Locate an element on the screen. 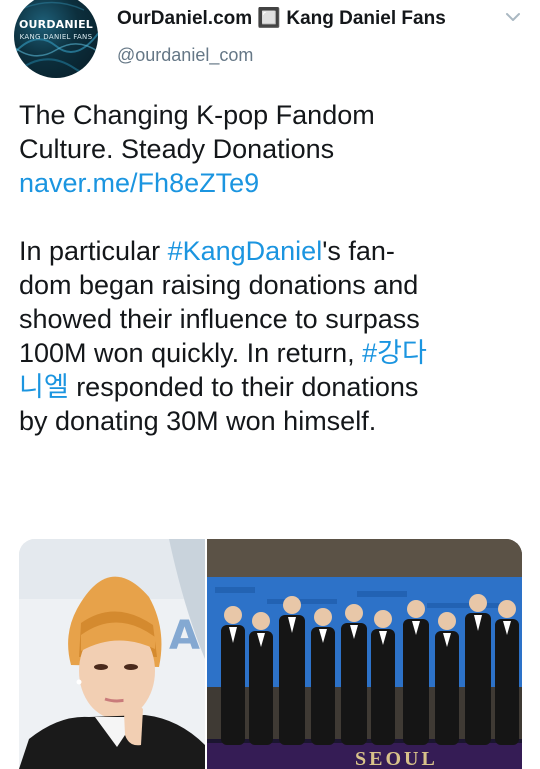 This screenshot has width=540, height=769. tweet-text-line: by donating 30M won himself. is located at coordinates (198, 421).